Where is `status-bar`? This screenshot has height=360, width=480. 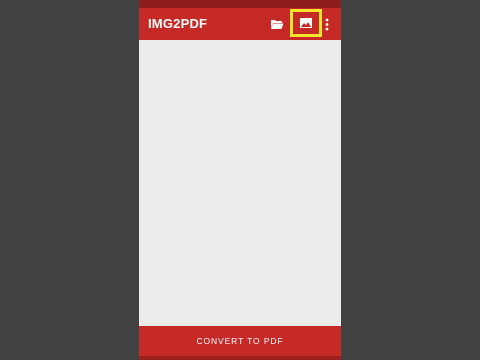 status-bar is located at coordinates (240, 4).